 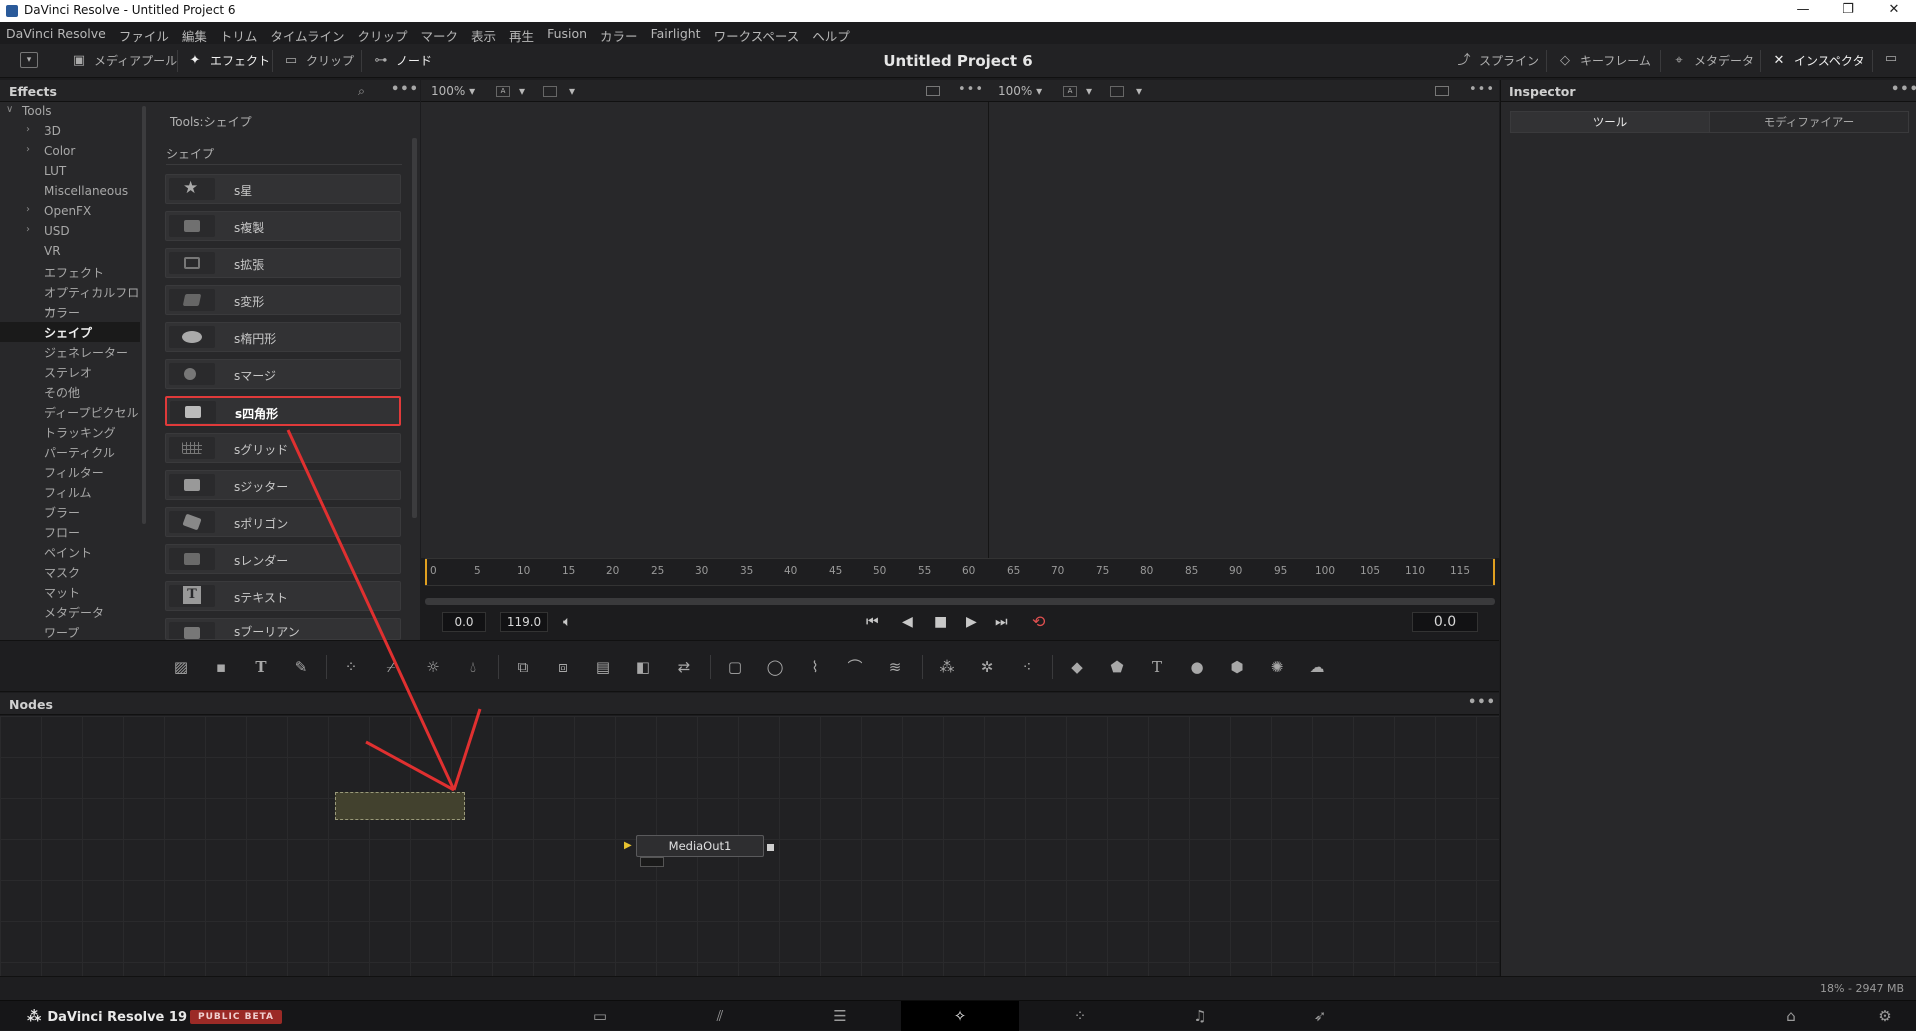 What do you see at coordinates (971, 89) in the screenshot?
I see `viewer-left-options-icon: •••` at bounding box center [971, 89].